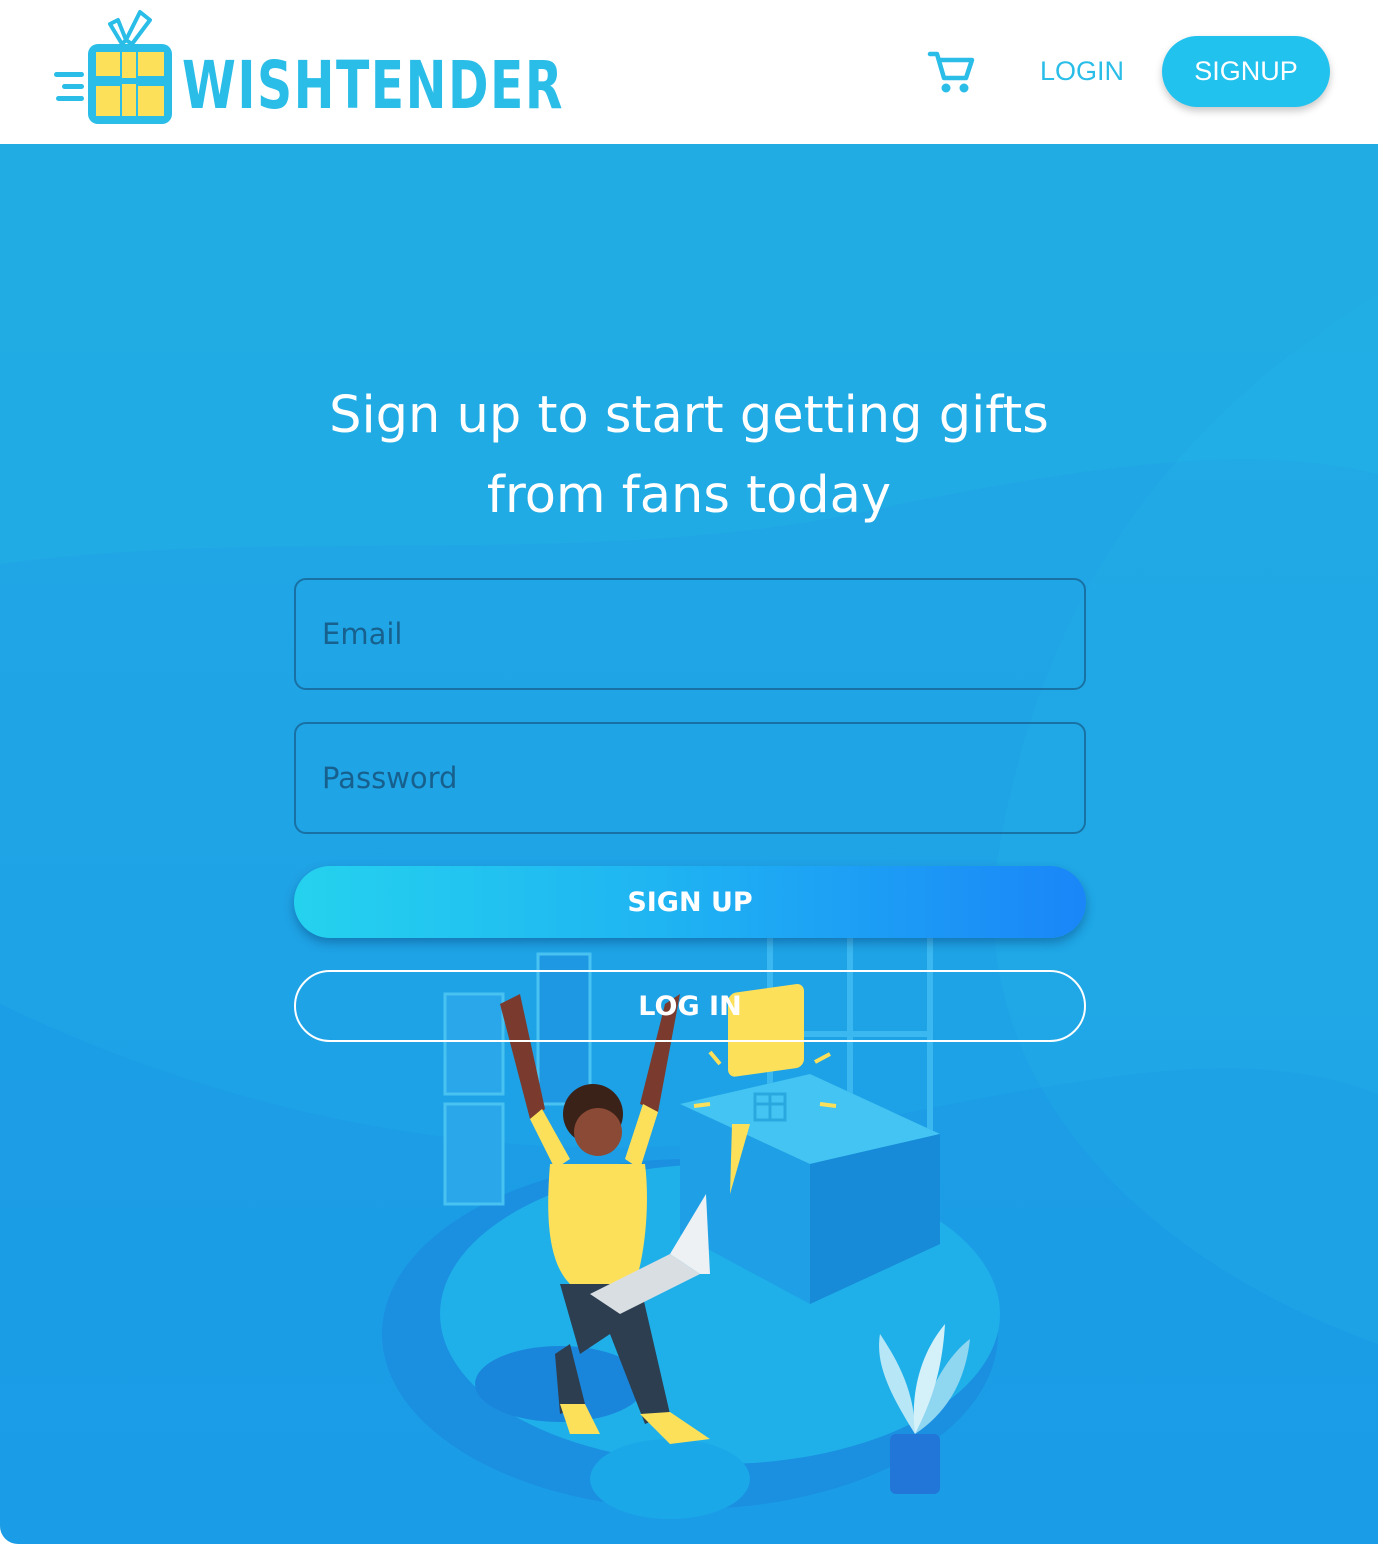 The height and width of the screenshot is (1544, 1378). I want to click on headline-line-1: Sign up to start getting gifts, so click(689, 415).